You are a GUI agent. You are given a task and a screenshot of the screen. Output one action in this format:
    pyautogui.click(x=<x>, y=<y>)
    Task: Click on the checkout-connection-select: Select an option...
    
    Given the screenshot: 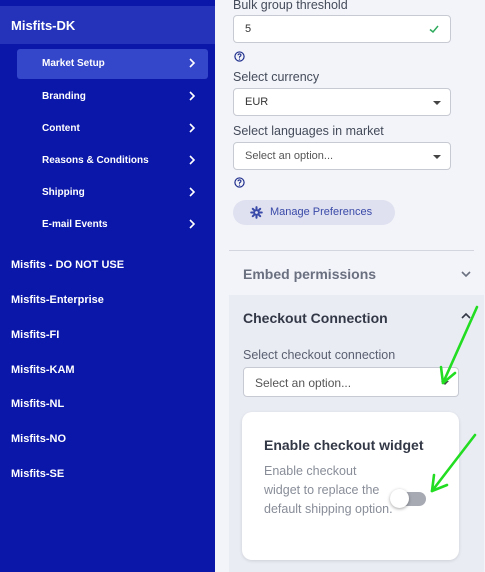 What is the action you would take?
    pyautogui.click(x=351, y=382)
    